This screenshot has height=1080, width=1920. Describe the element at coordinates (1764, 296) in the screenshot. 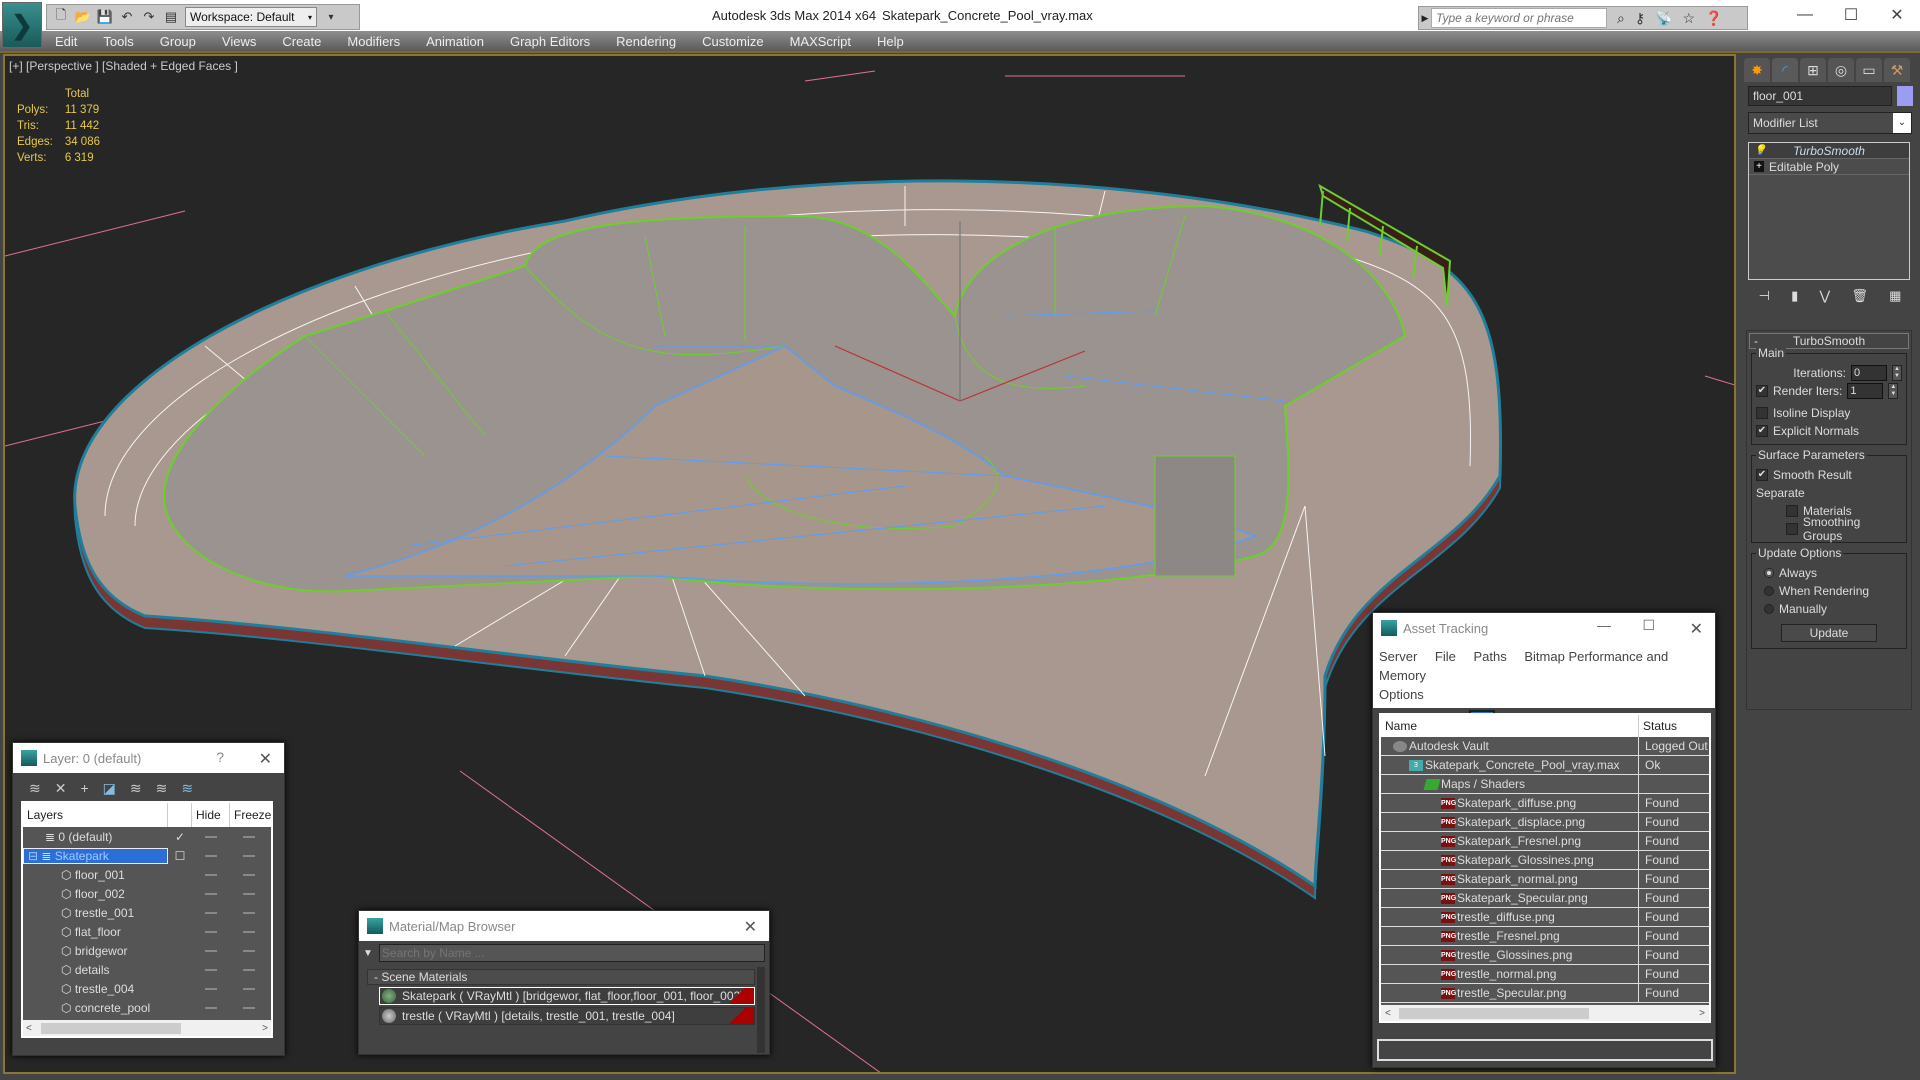

I see `pin-stack-icon: ⊣` at that location.